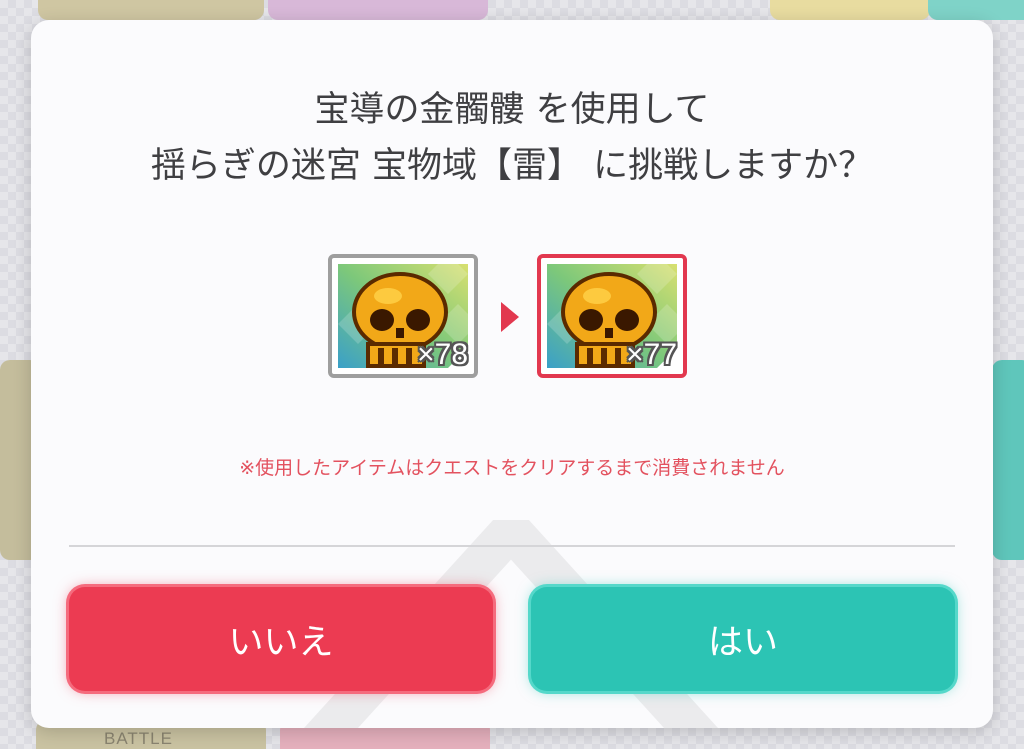  Describe the element at coordinates (651, 354) in the screenshot. I see `item-after-count: ×77` at that location.